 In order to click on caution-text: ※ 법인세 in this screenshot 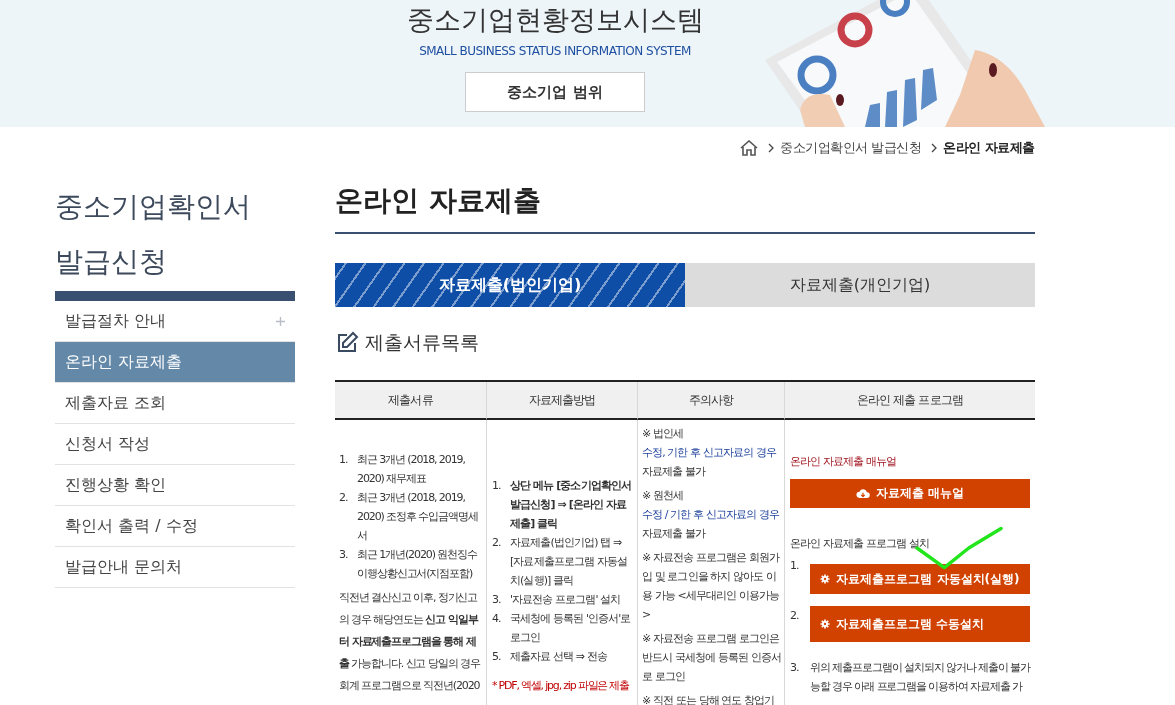, I will do `click(663, 434)`.